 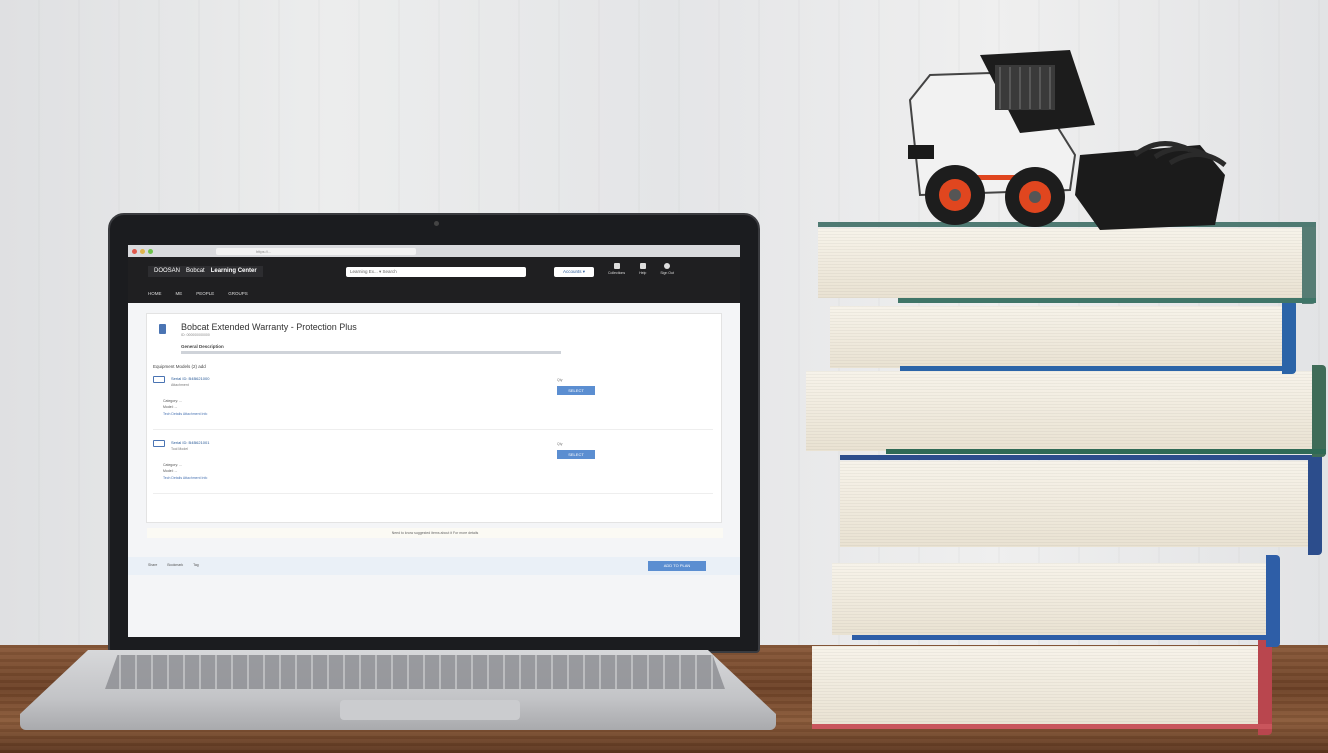 What do you see at coordinates (150, 251) in the screenshot?
I see `maximize-dot-icon` at bounding box center [150, 251].